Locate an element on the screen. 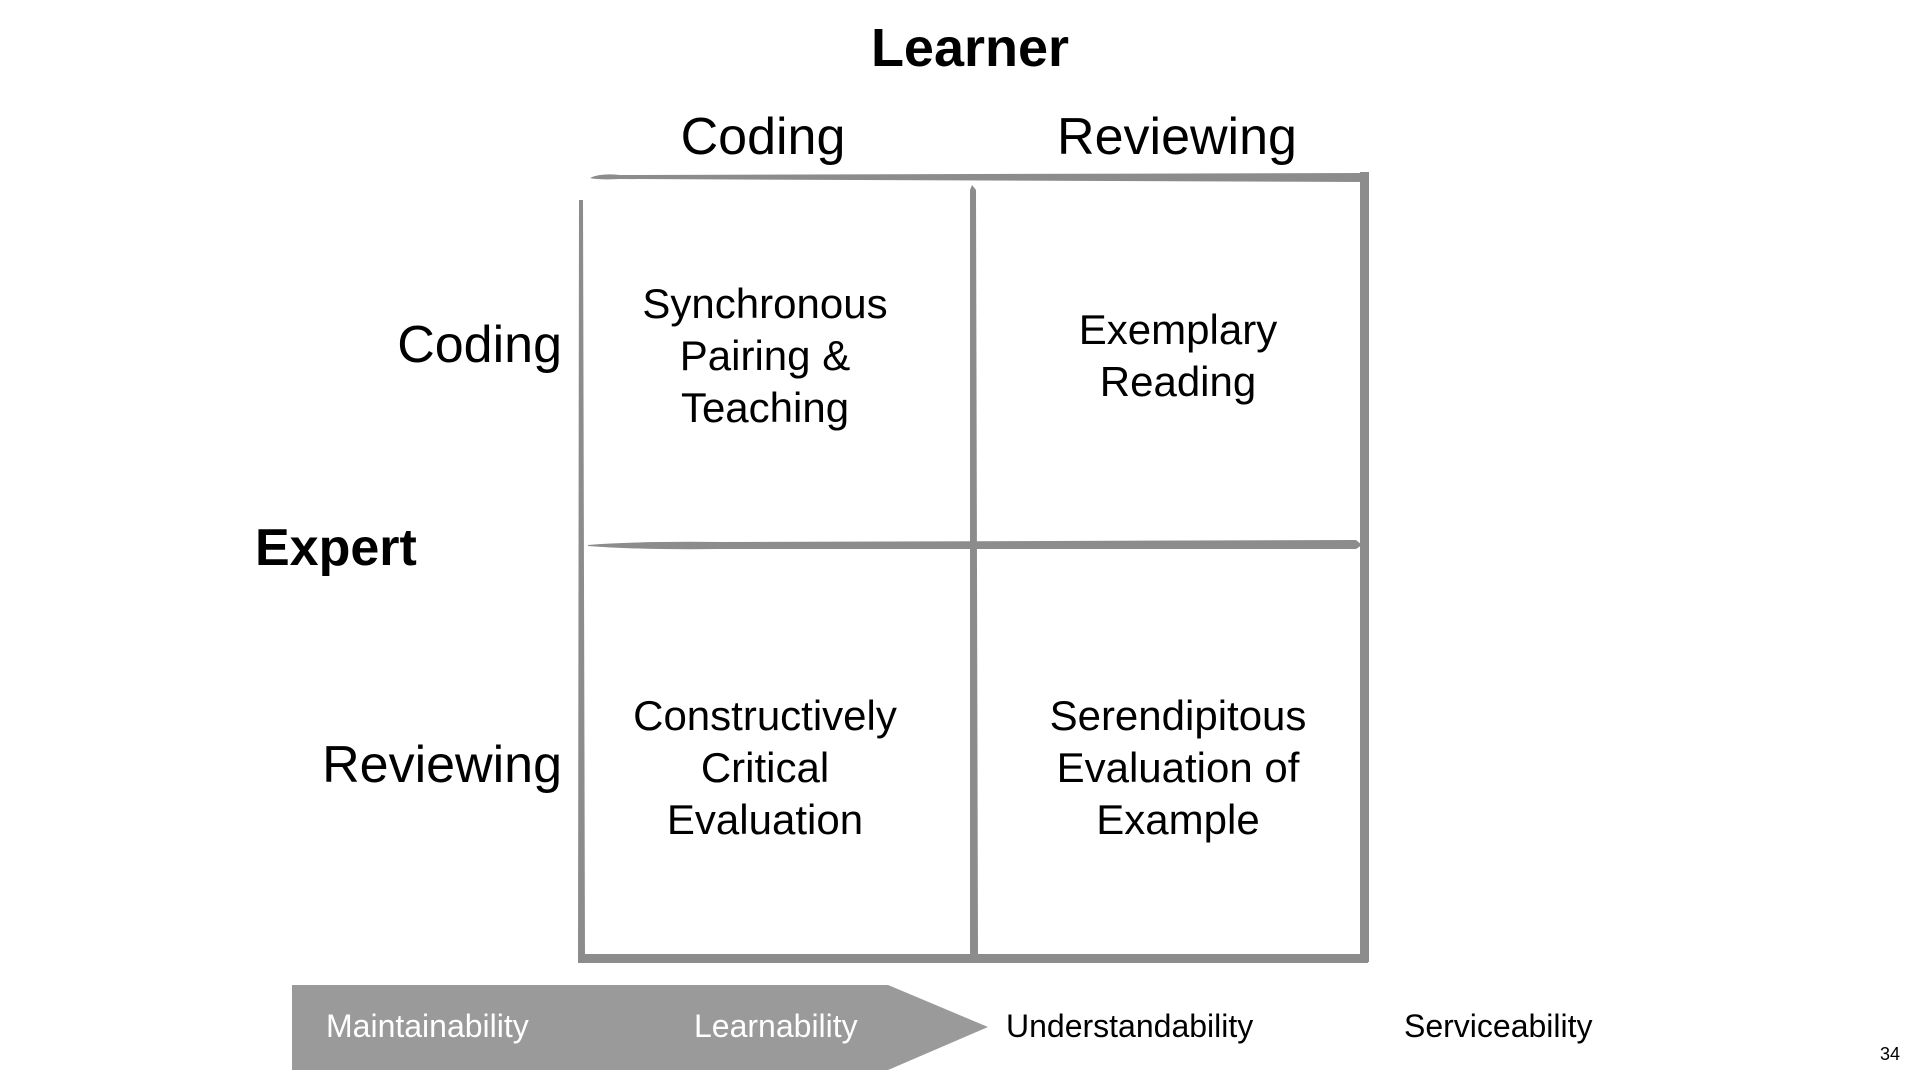 This screenshot has width=1920, height=1080. slide-page-number: 34 is located at coordinates (1889, 1054).